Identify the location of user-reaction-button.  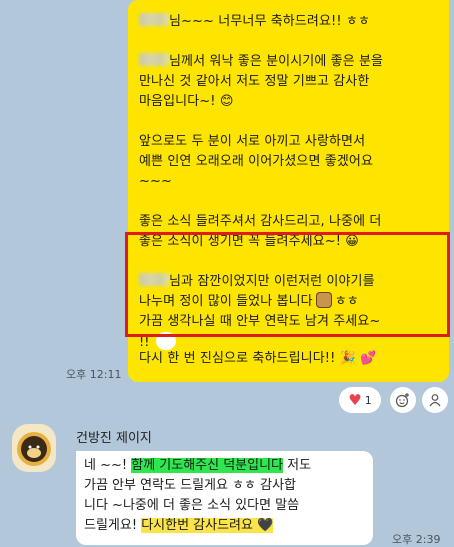
(435, 400).